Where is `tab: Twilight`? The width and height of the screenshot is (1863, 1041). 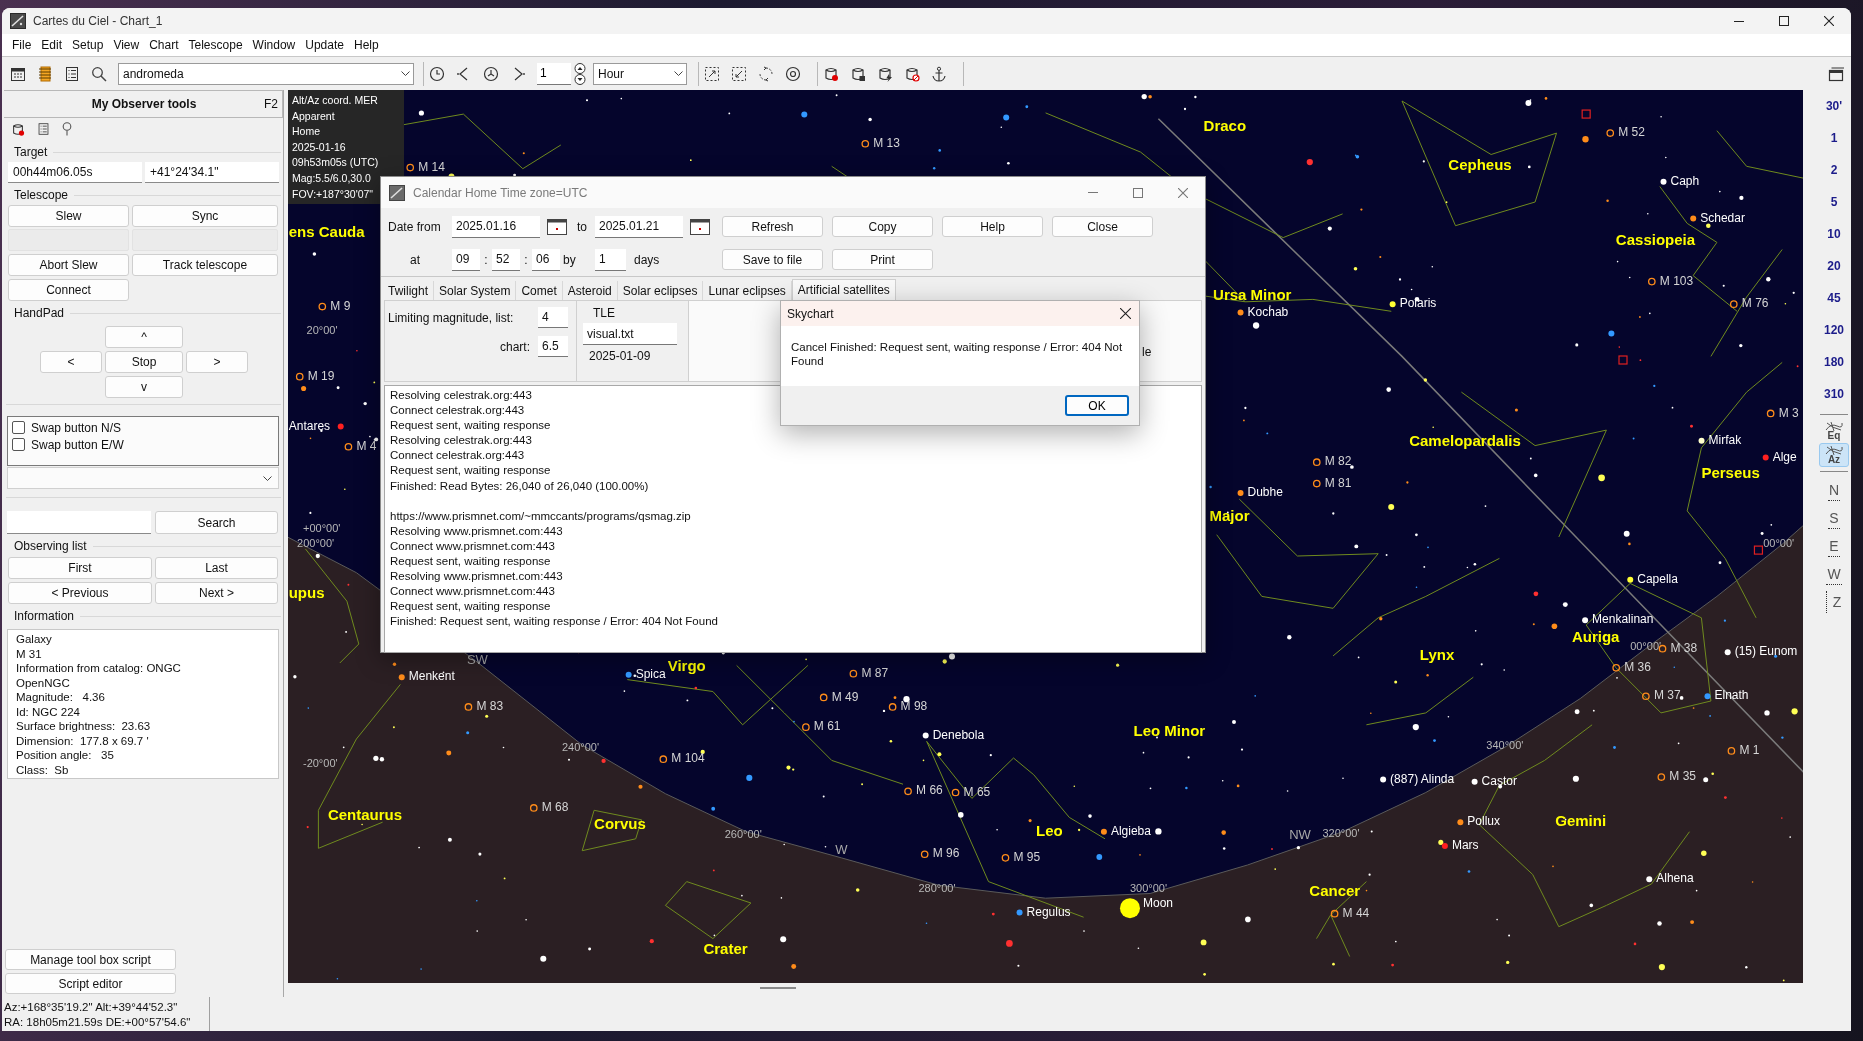
tab: Twilight is located at coordinates (408, 290).